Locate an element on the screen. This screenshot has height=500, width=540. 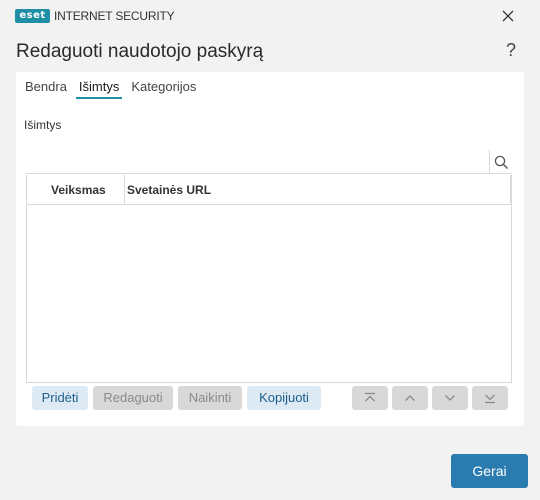
ok-button: Gerai is located at coordinates (489, 471).